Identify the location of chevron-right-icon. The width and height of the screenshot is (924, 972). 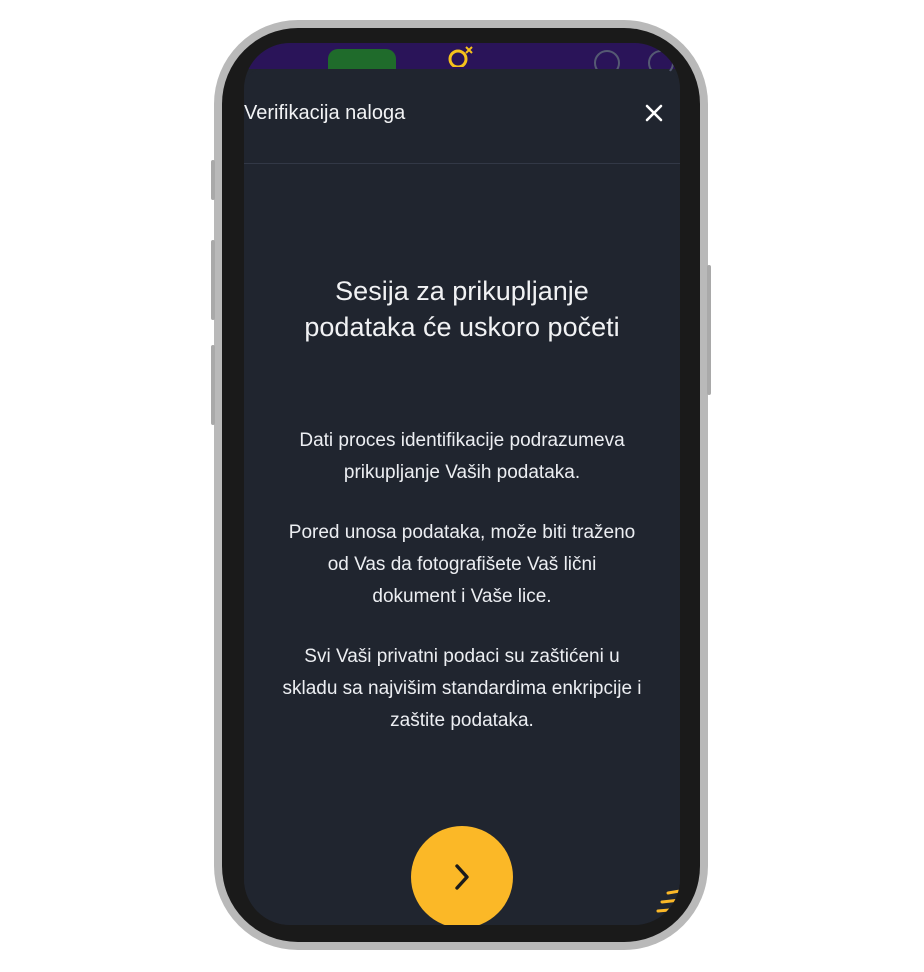
(462, 877).